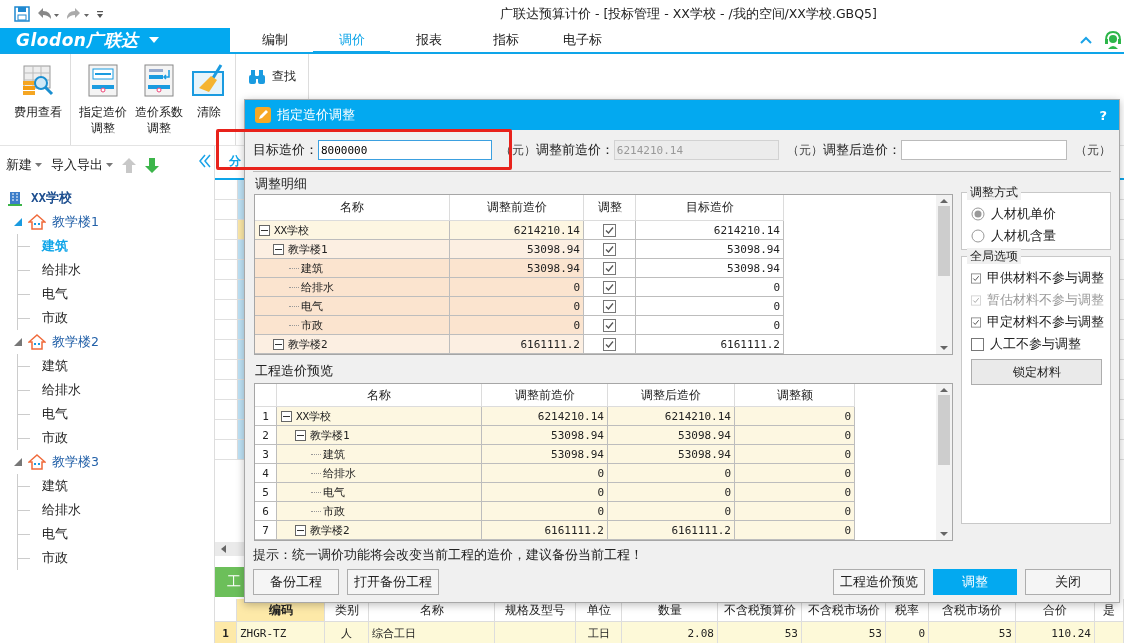 The image size is (1124, 643). Describe the element at coordinates (152, 165) in the screenshot. I see `down-arrow-icon` at that location.